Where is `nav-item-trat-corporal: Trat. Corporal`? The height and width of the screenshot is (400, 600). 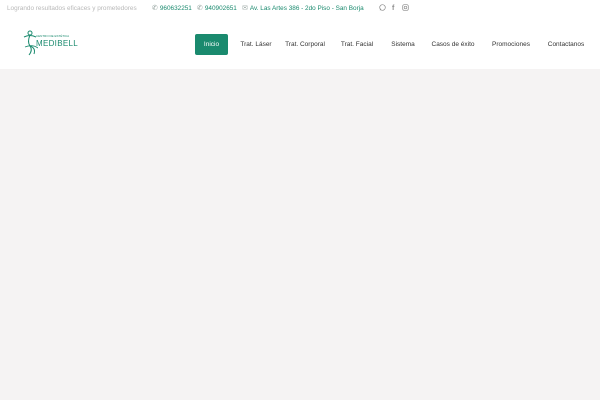
nav-item-trat-corporal: Trat. Corporal is located at coordinates (305, 44).